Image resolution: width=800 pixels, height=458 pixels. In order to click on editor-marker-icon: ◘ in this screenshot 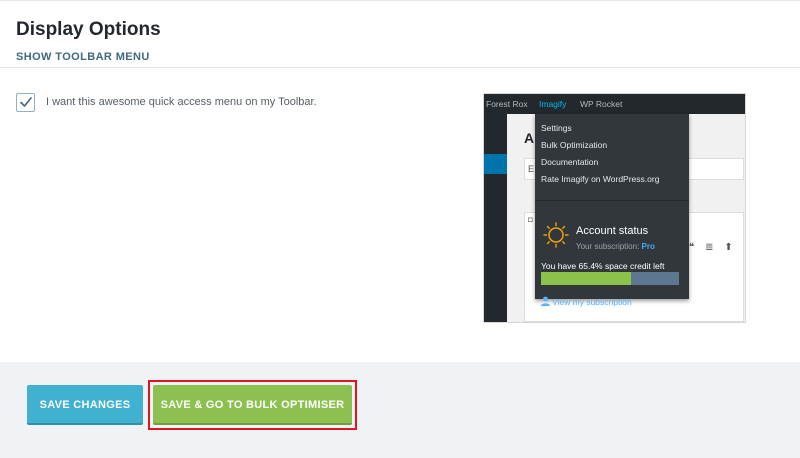, I will do `click(530, 219)`.